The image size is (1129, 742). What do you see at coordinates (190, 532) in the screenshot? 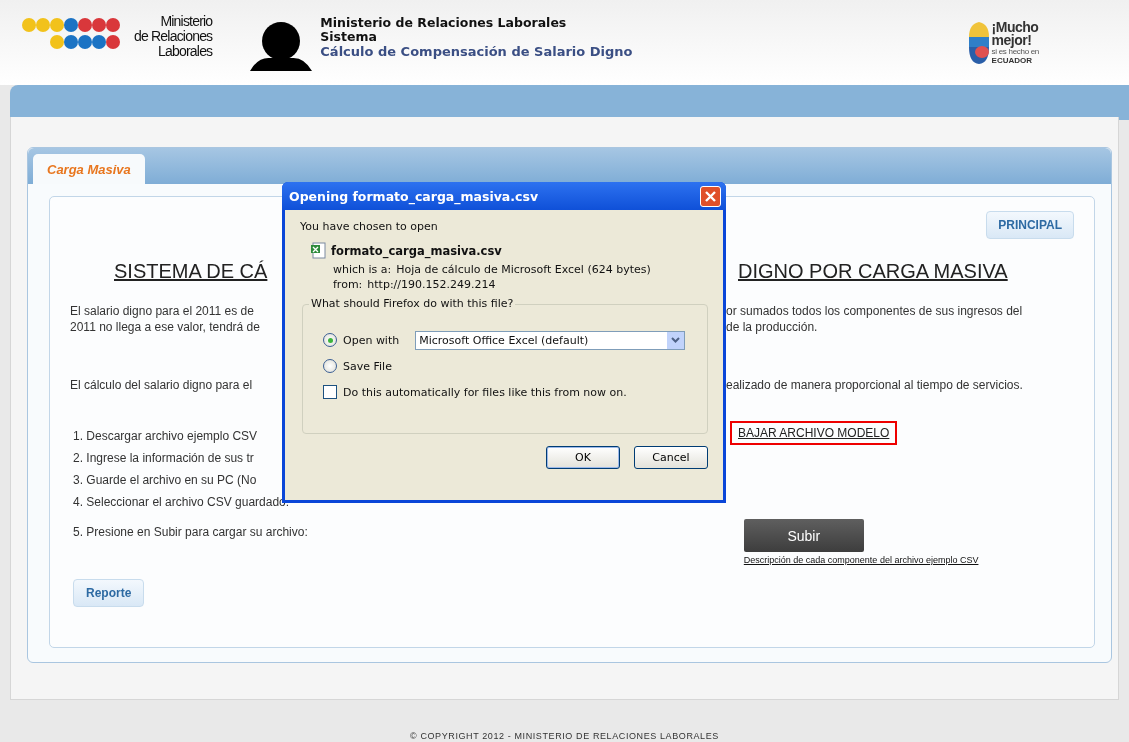
I see `step-text: 5. Presione en Subir para cargar su archivo:` at bounding box center [190, 532].